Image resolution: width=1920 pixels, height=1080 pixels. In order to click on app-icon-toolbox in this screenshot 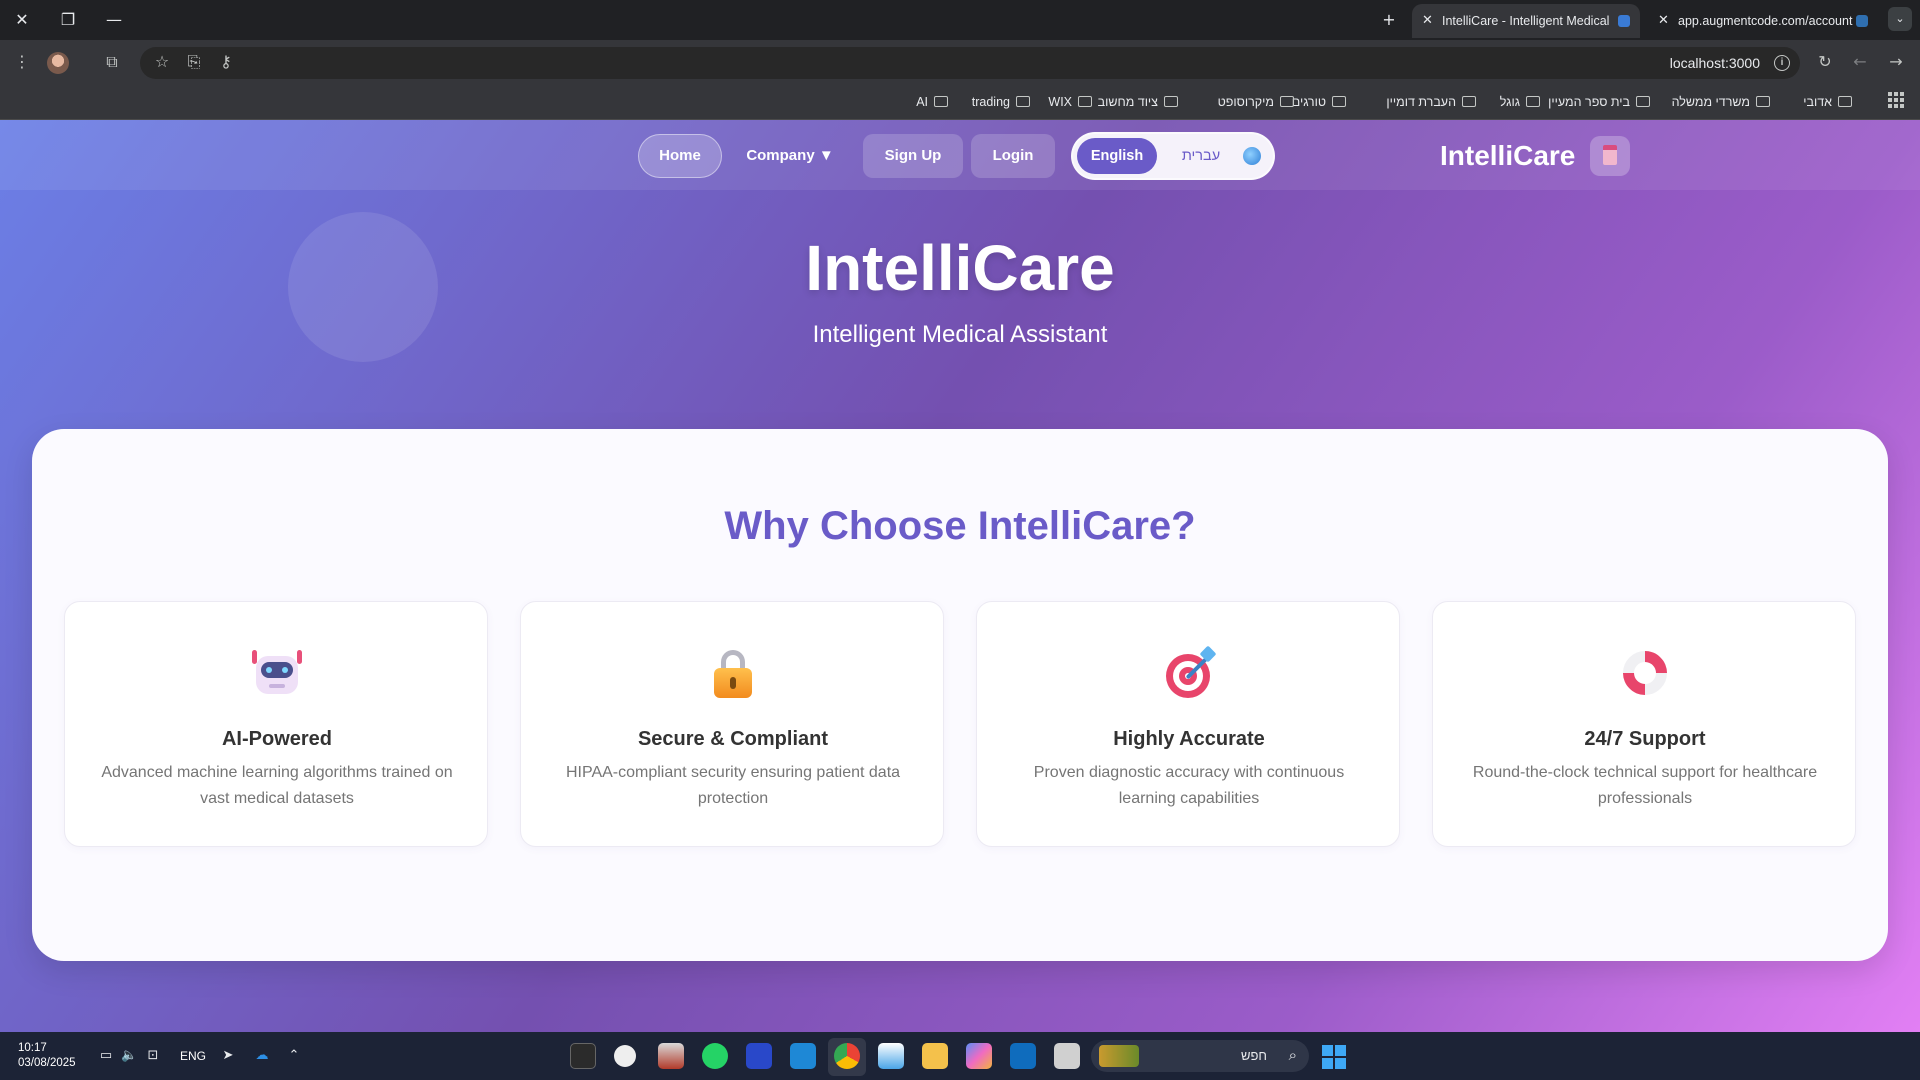, I will do `click(671, 1056)`.